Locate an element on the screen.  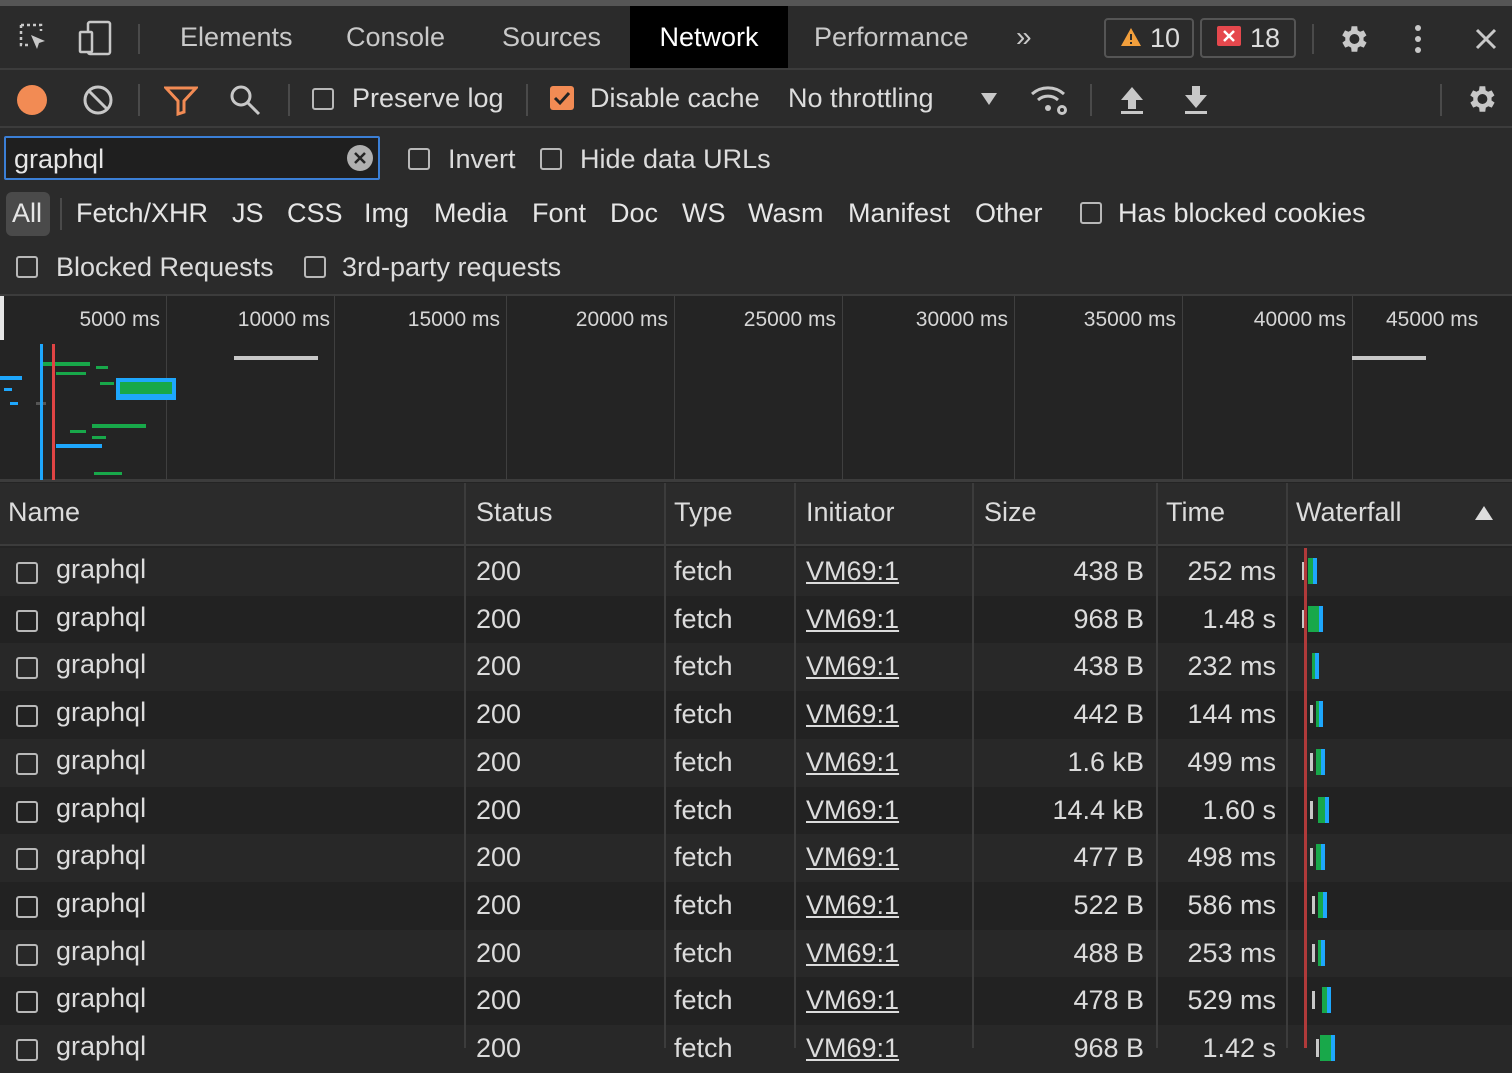
filter-type-js: JS is located at coordinates (248, 213).